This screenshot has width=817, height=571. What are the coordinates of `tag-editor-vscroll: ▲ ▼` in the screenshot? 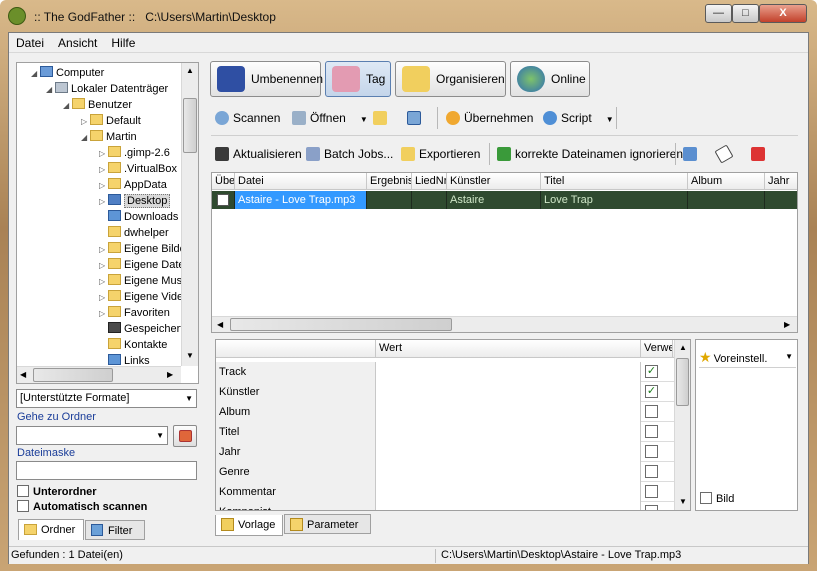 It's located at (682, 425).